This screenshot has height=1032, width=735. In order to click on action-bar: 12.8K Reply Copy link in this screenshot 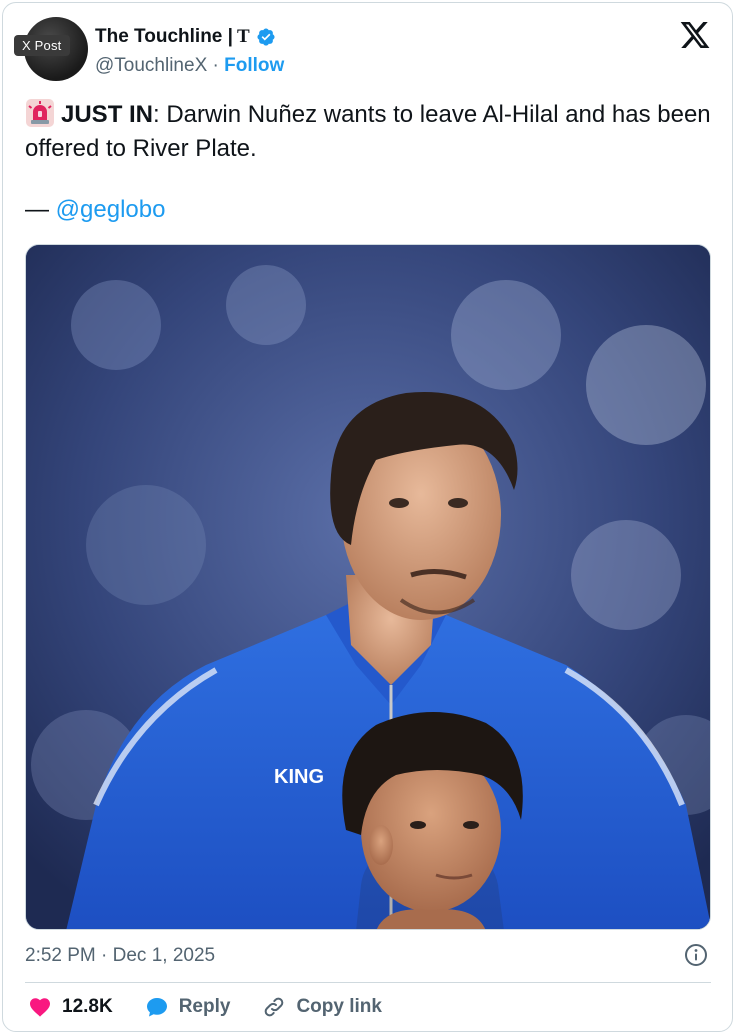, I will do `click(221, 1007)`.